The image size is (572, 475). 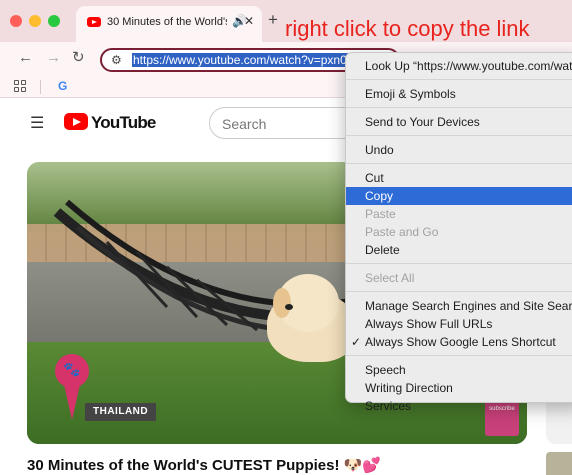 I want to click on menu-item-cut: Cut, so click(x=459, y=178).